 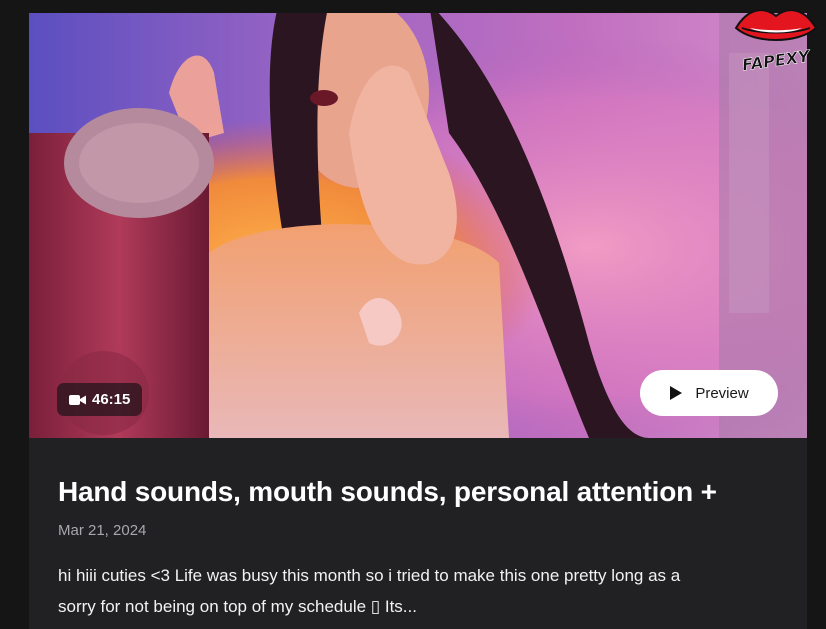 I want to click on lips-icon, so click(x=776, y=25).